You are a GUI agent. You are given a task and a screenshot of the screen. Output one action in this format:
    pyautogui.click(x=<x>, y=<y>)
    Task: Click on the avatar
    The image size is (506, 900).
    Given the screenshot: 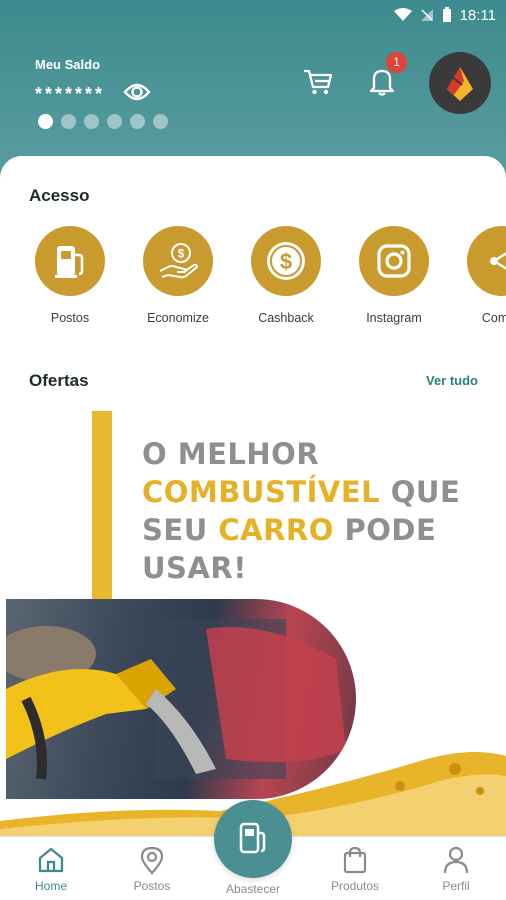 What is the action you would take?
    pyautogui.click(x=460, y=83)
    